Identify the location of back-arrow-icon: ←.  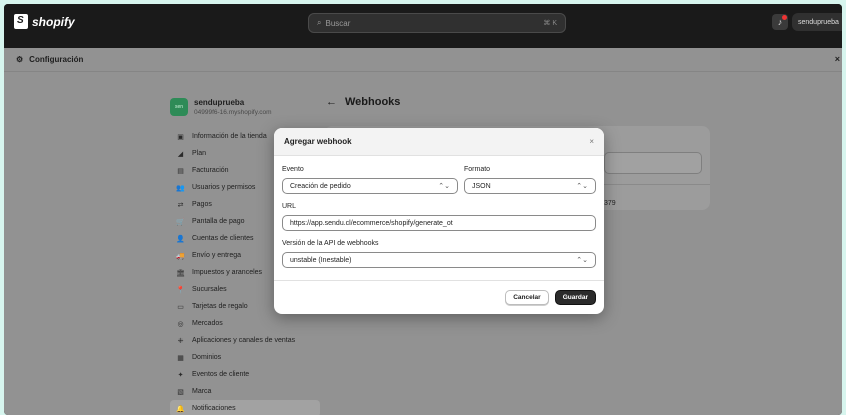
(331, 102).